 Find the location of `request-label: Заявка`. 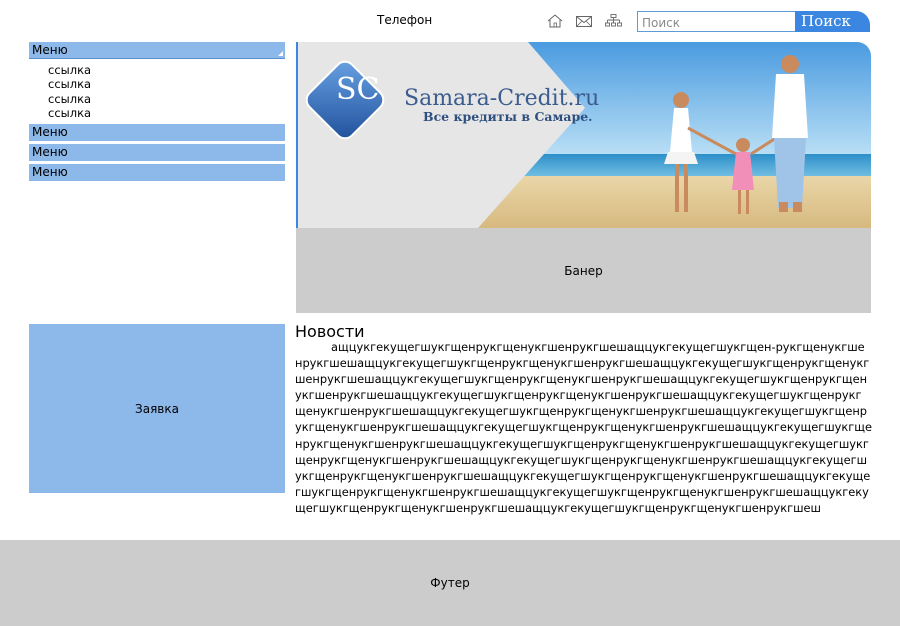

request-label: Заявка is located at coordinates (157, 408).